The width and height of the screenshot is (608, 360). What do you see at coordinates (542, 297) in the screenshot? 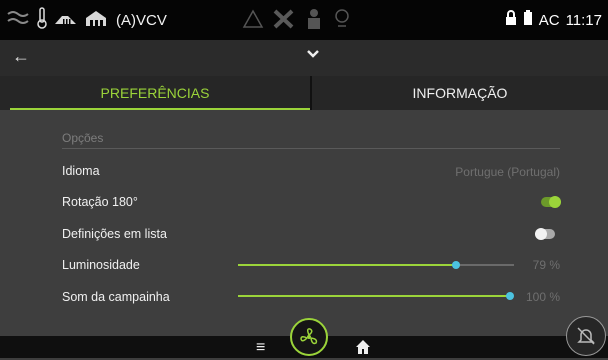
I see `doorbell-sound-value: 100 %` at bounding box center [542, 297].